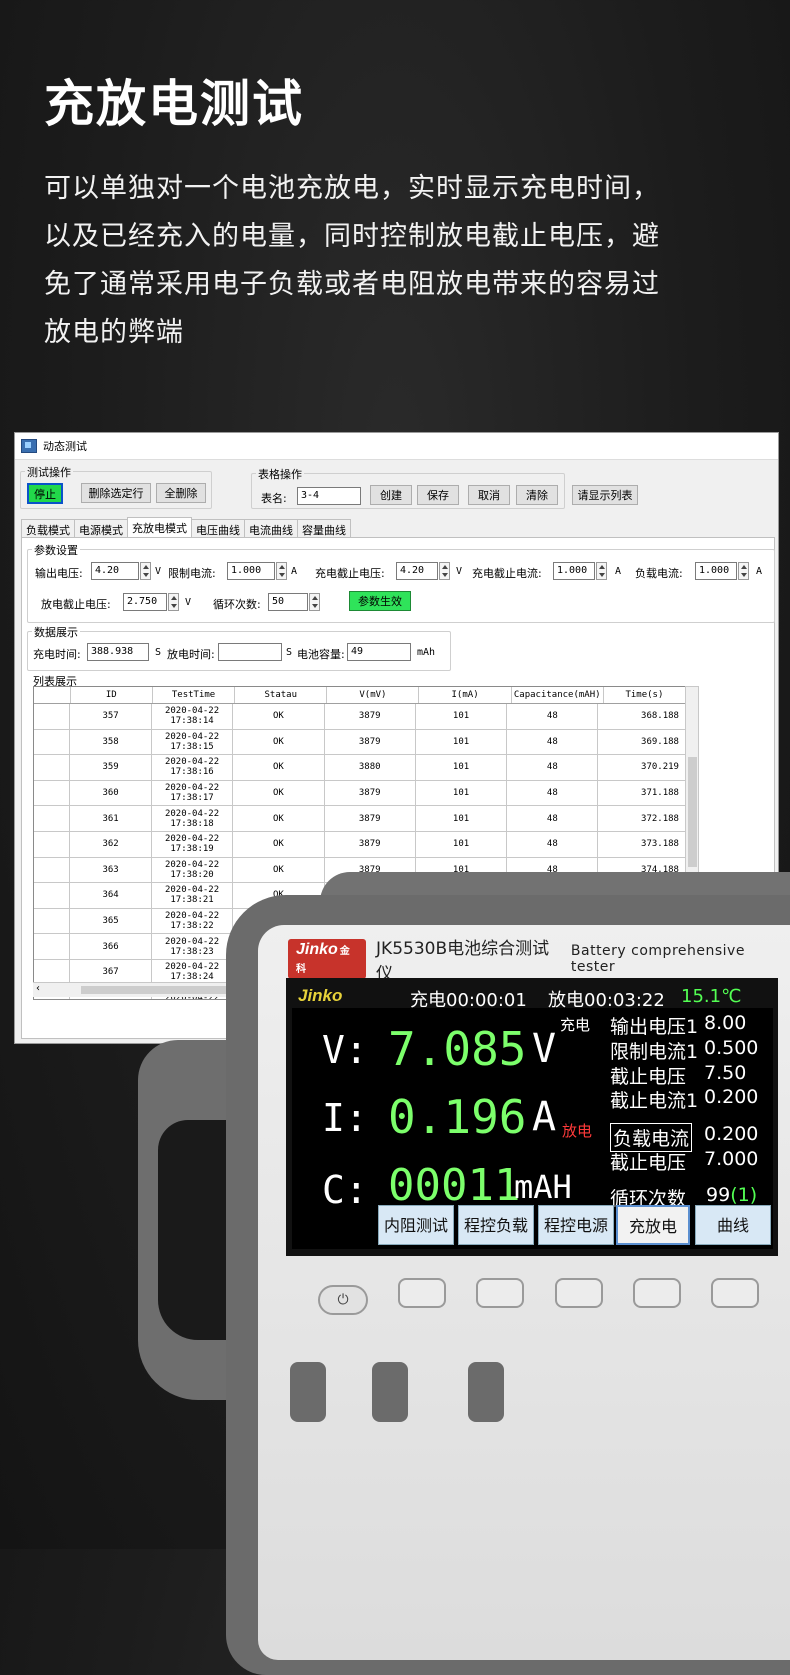  What do you see at coordinates (718, 1195) in the screenshot?
I see `cycles-total: 99` at bounding box center [718, 1195].